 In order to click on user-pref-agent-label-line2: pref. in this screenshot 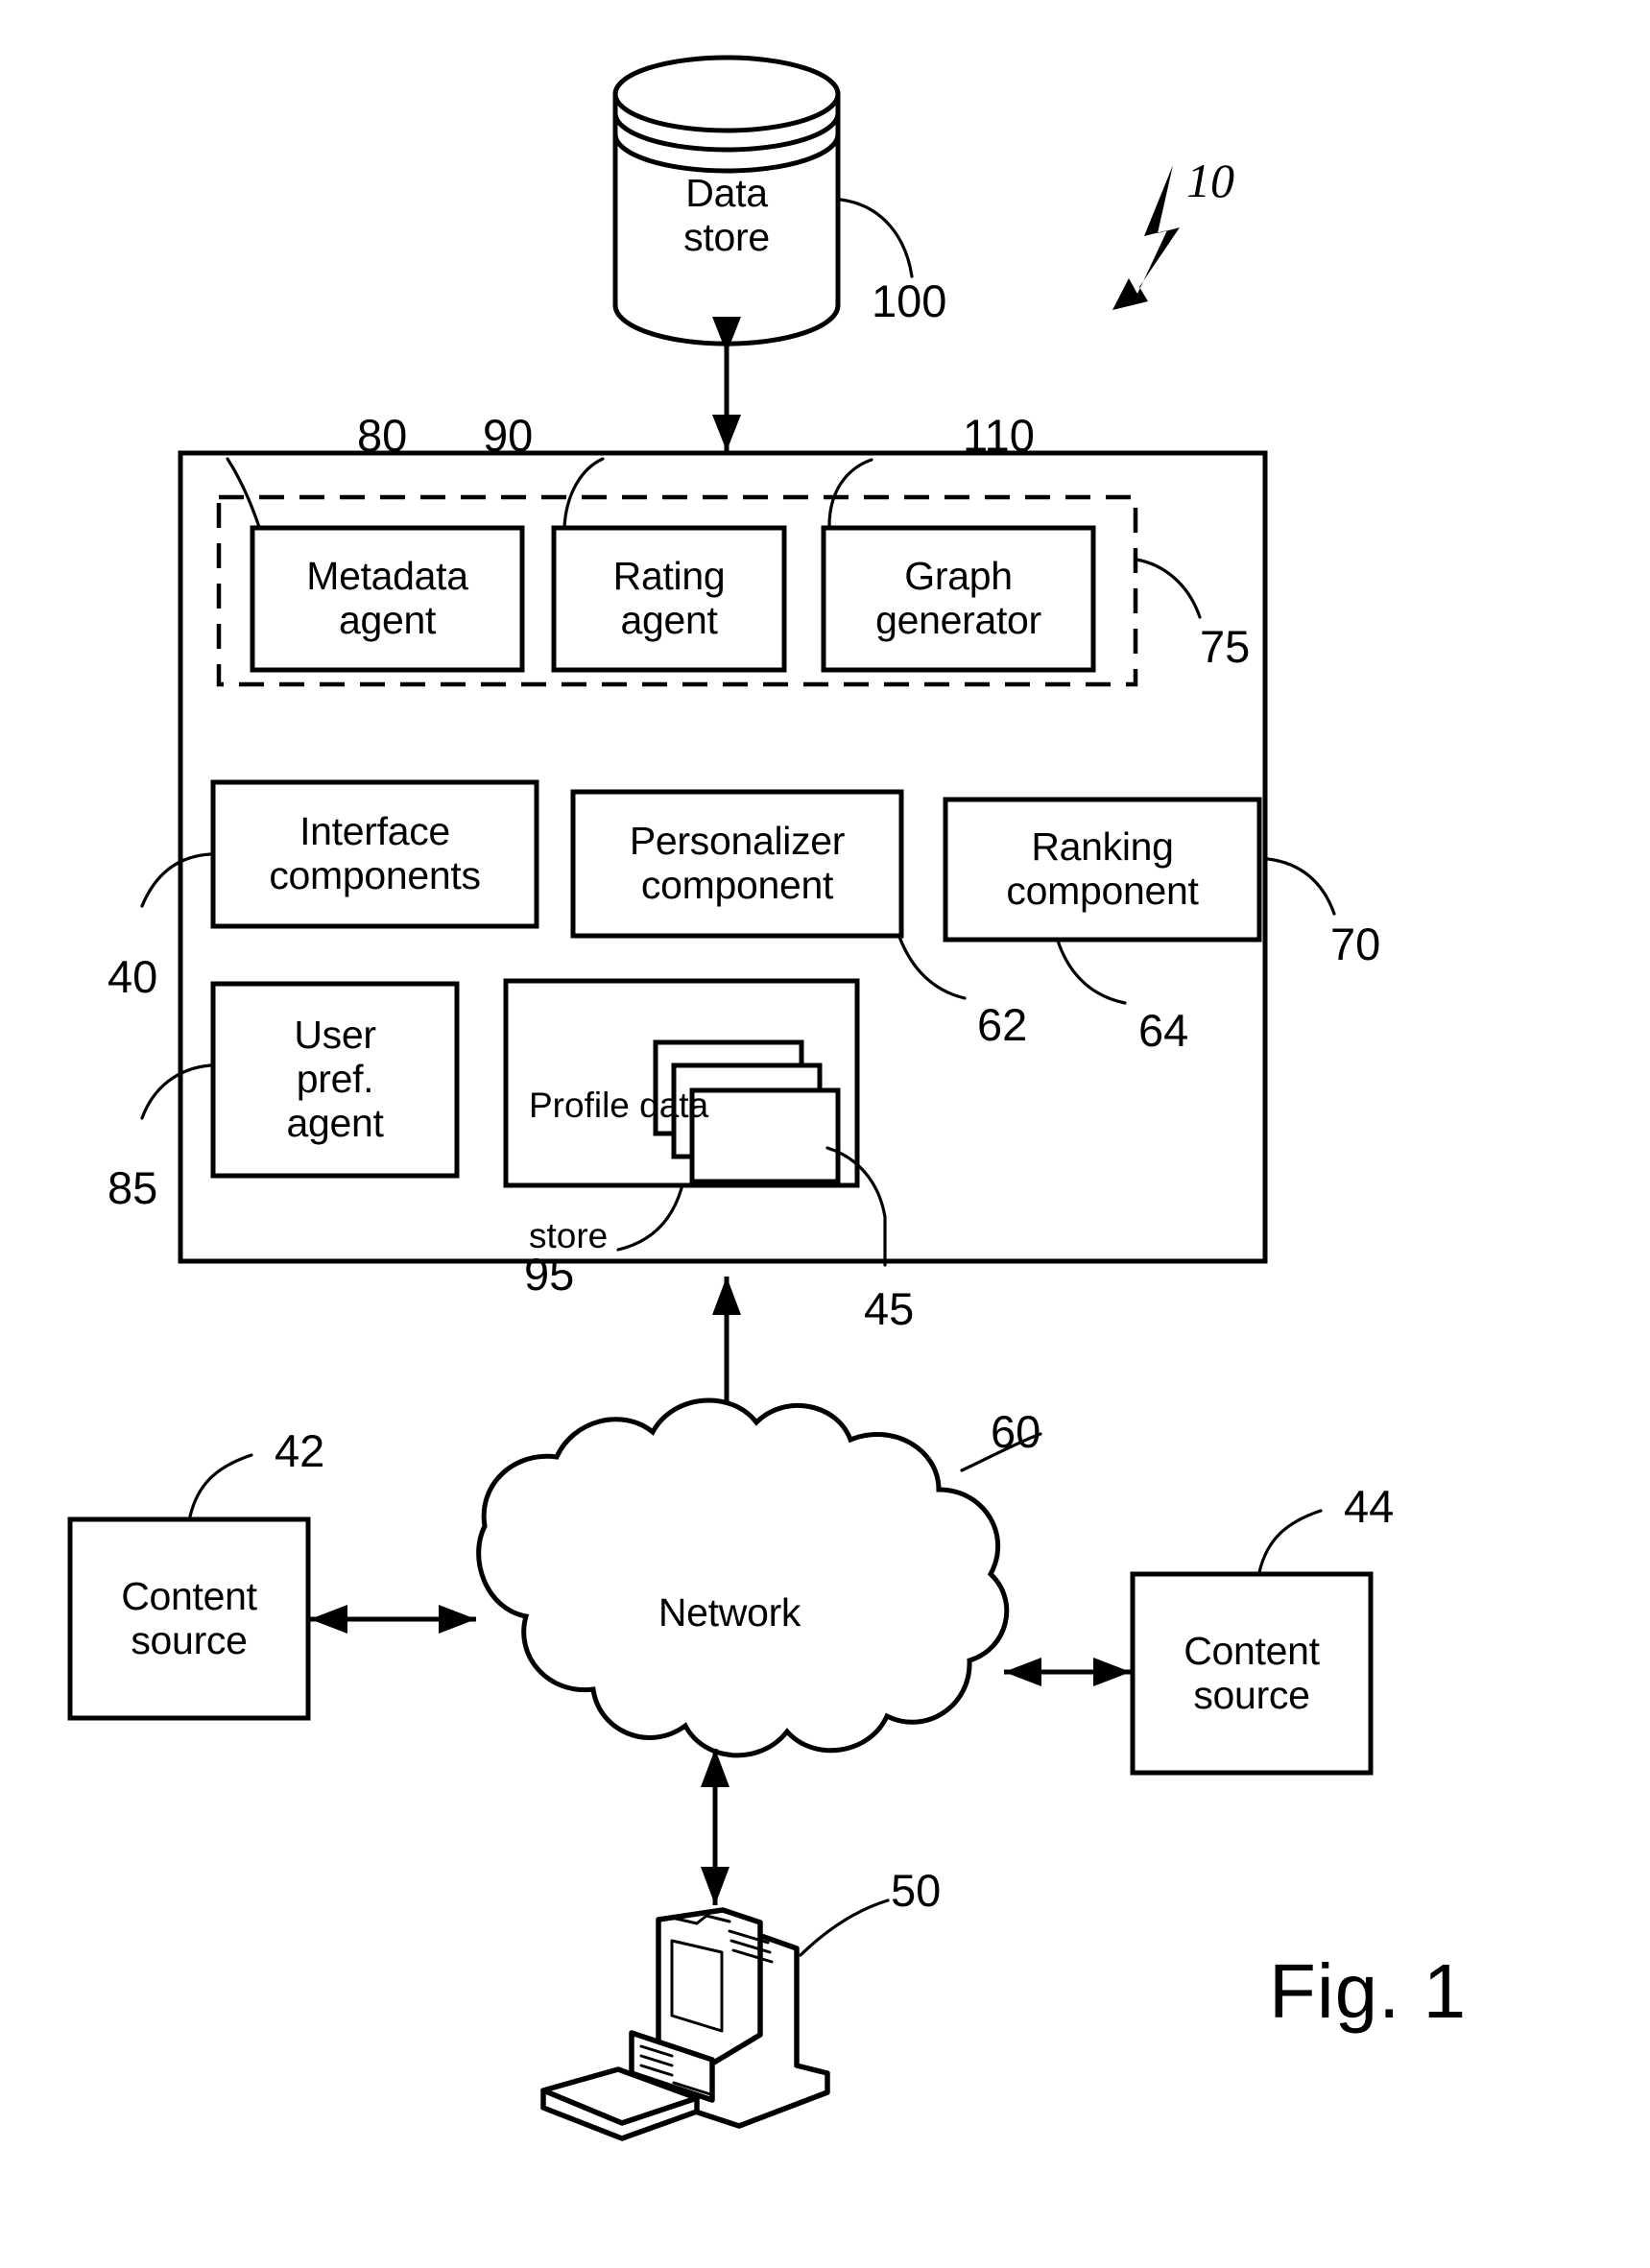, I will do `click(335, 1079)`.